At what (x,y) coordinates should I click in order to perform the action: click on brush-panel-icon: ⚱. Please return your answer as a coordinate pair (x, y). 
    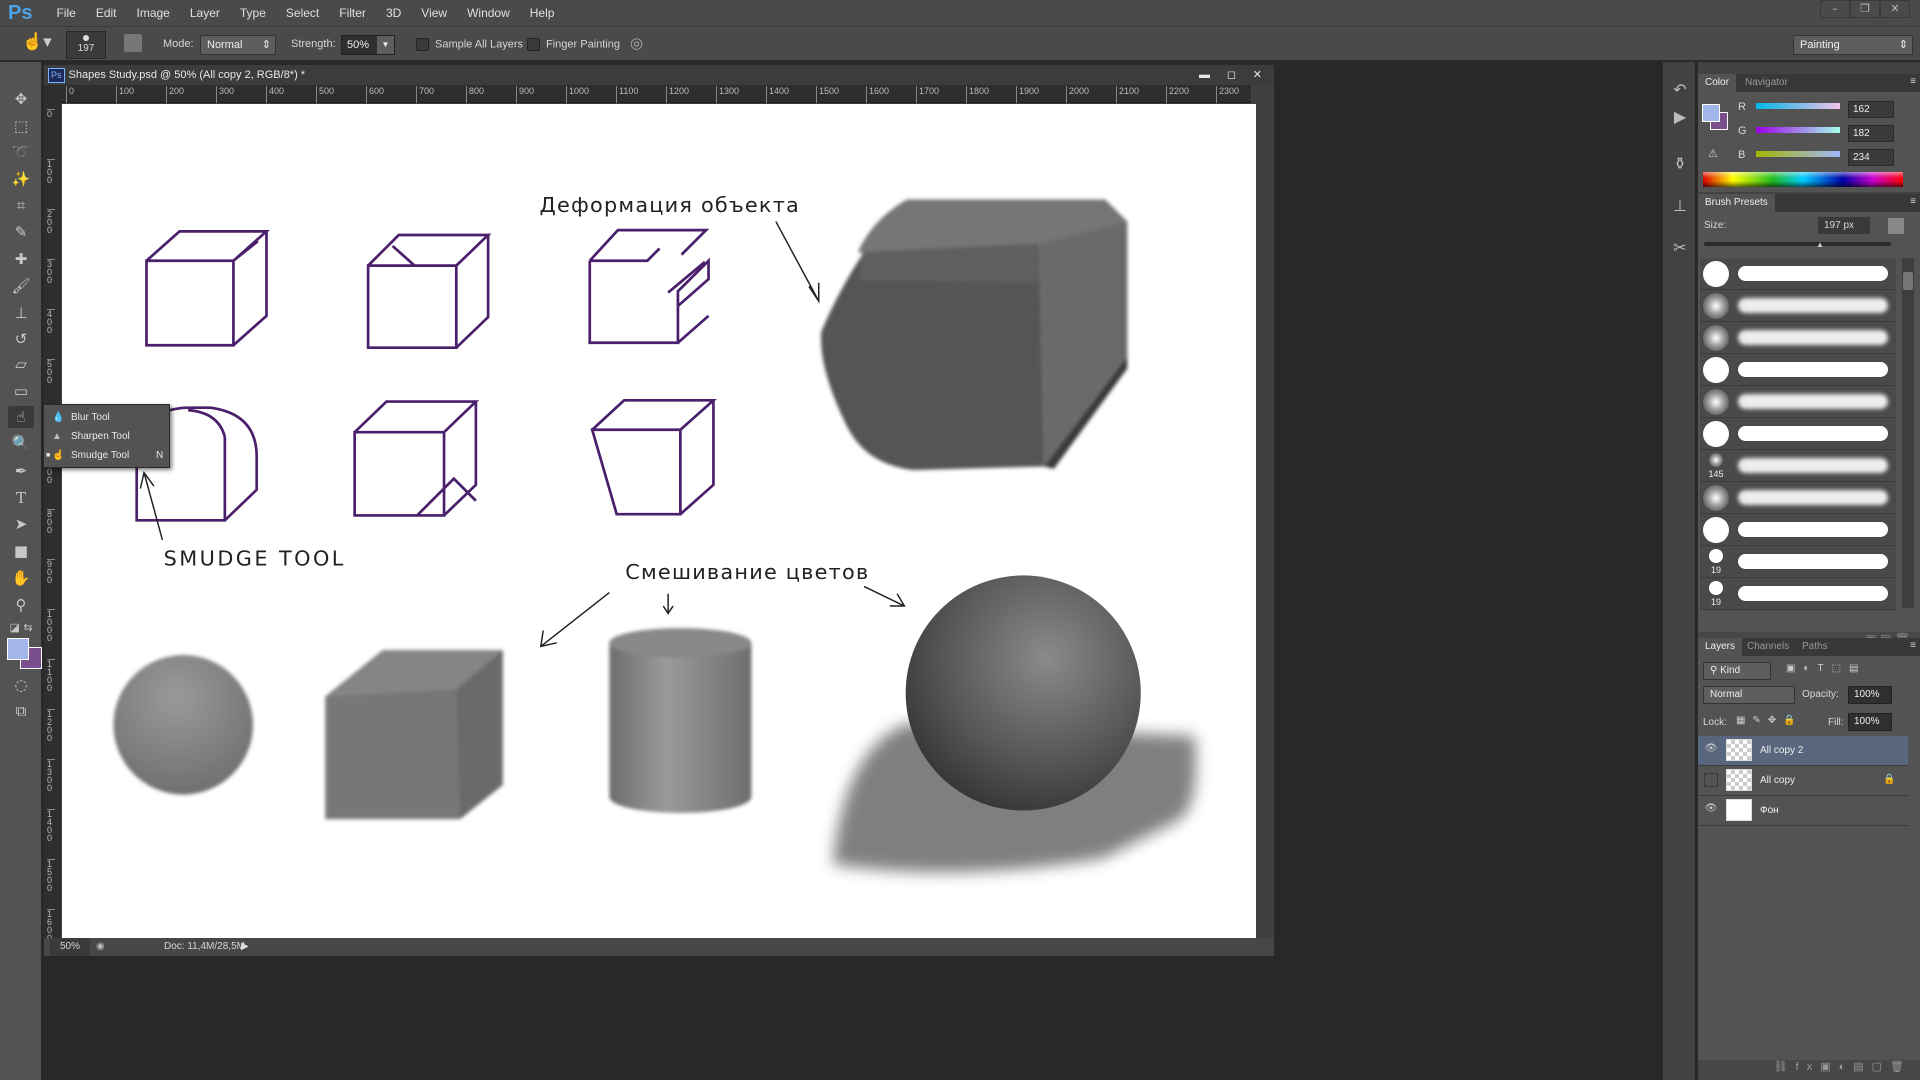
    Looking at the image, I should click on (1680, 163).